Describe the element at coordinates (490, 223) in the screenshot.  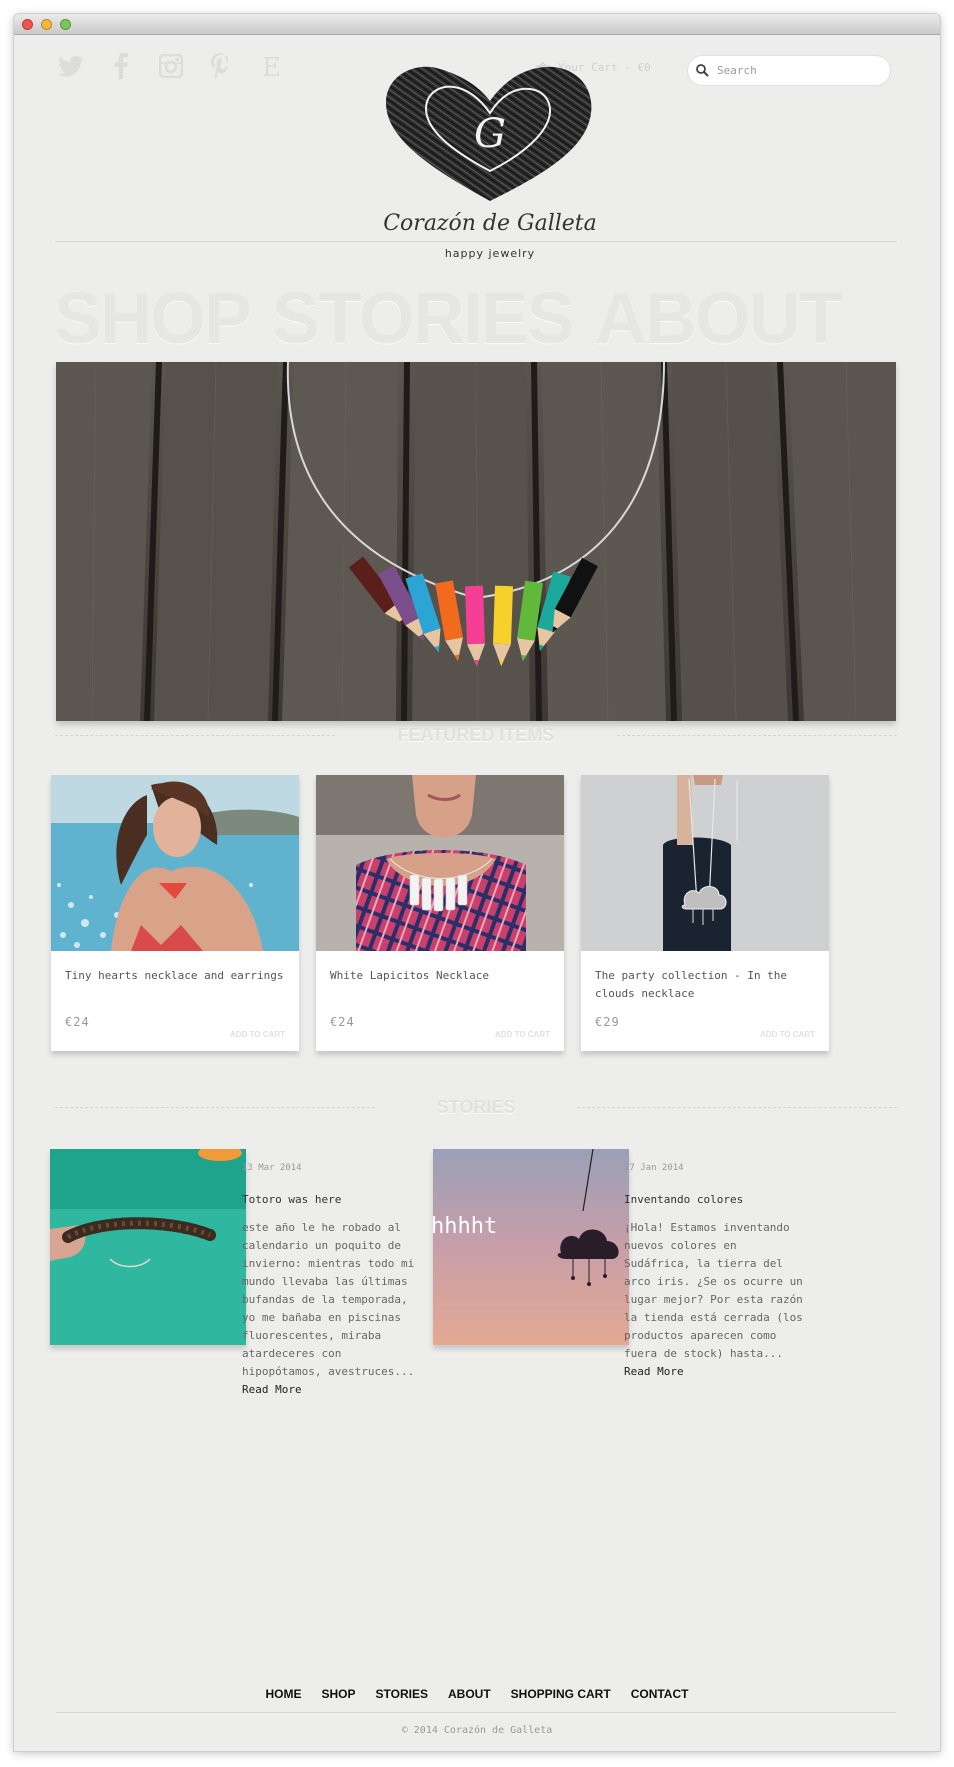
I see `logo-name: Corazón de Galleta` at that location.